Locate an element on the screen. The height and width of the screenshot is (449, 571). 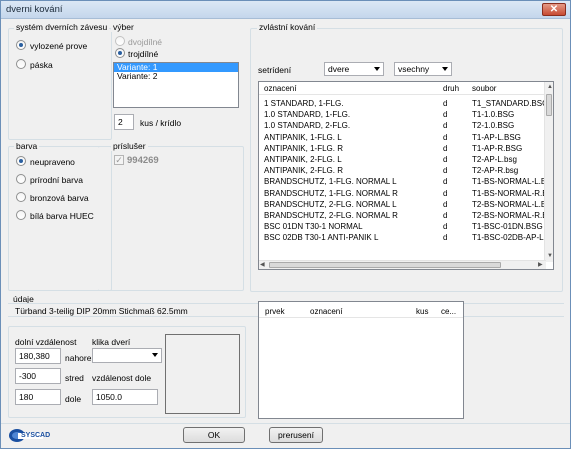
bottom-distance-input: 1050.0 is located at coordinates (125, 397).